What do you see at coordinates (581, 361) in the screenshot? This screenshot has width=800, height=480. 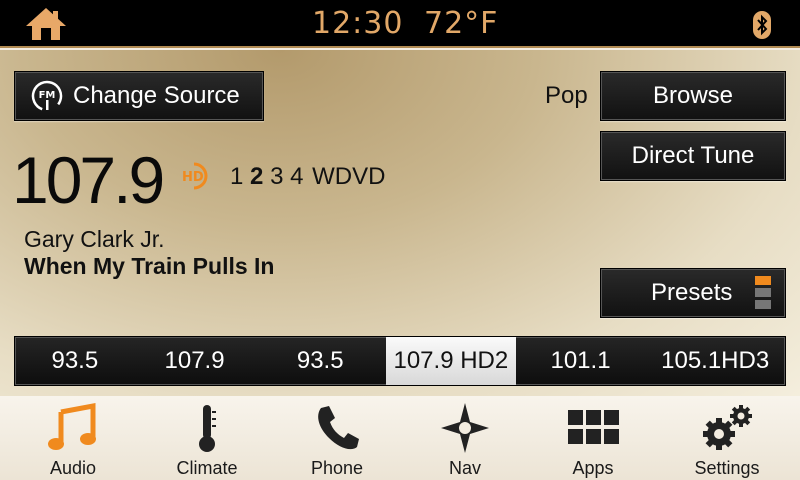 I see `preset-5: 101.1` at bounding box center [581, 361].